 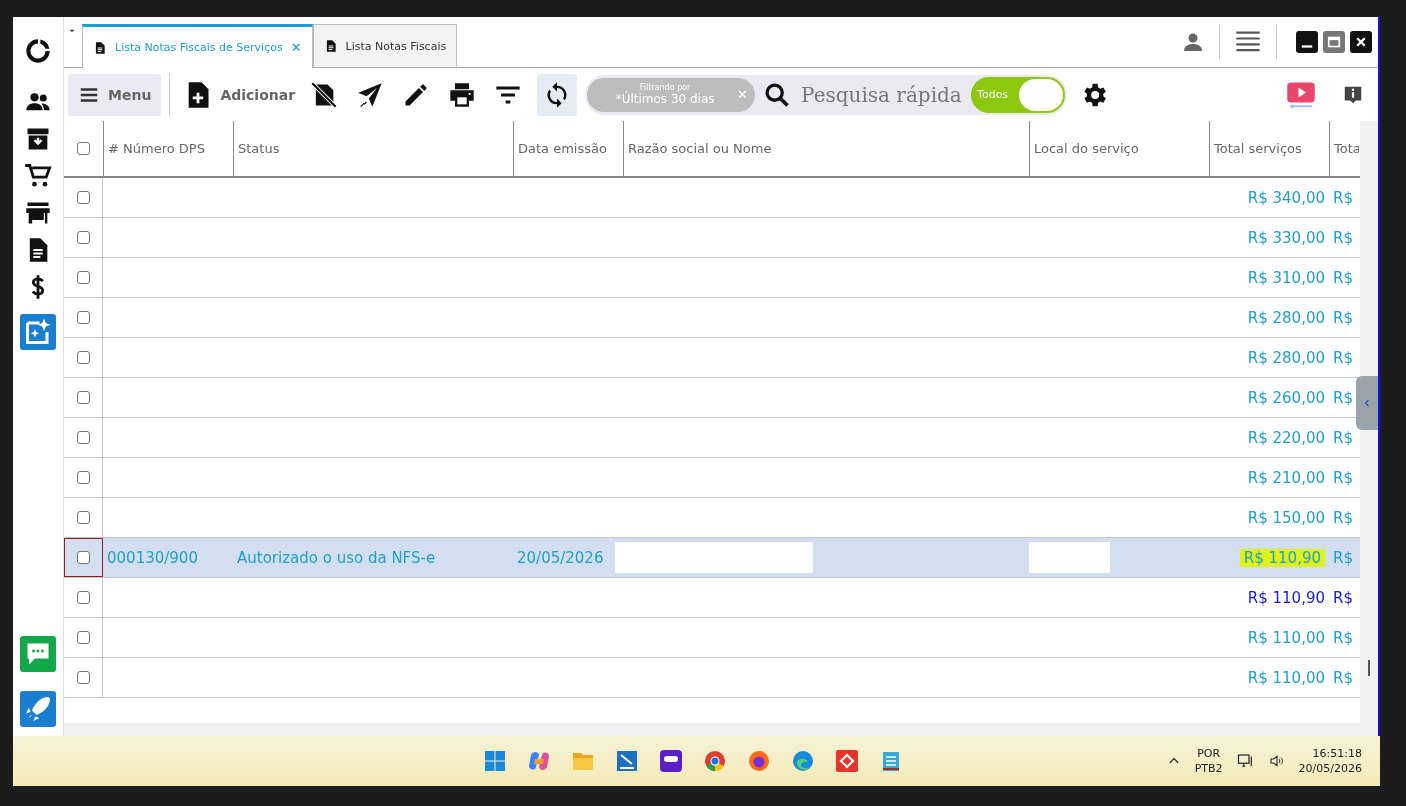 I want to click on remote-desktop-button, so click(x=847, y=761).